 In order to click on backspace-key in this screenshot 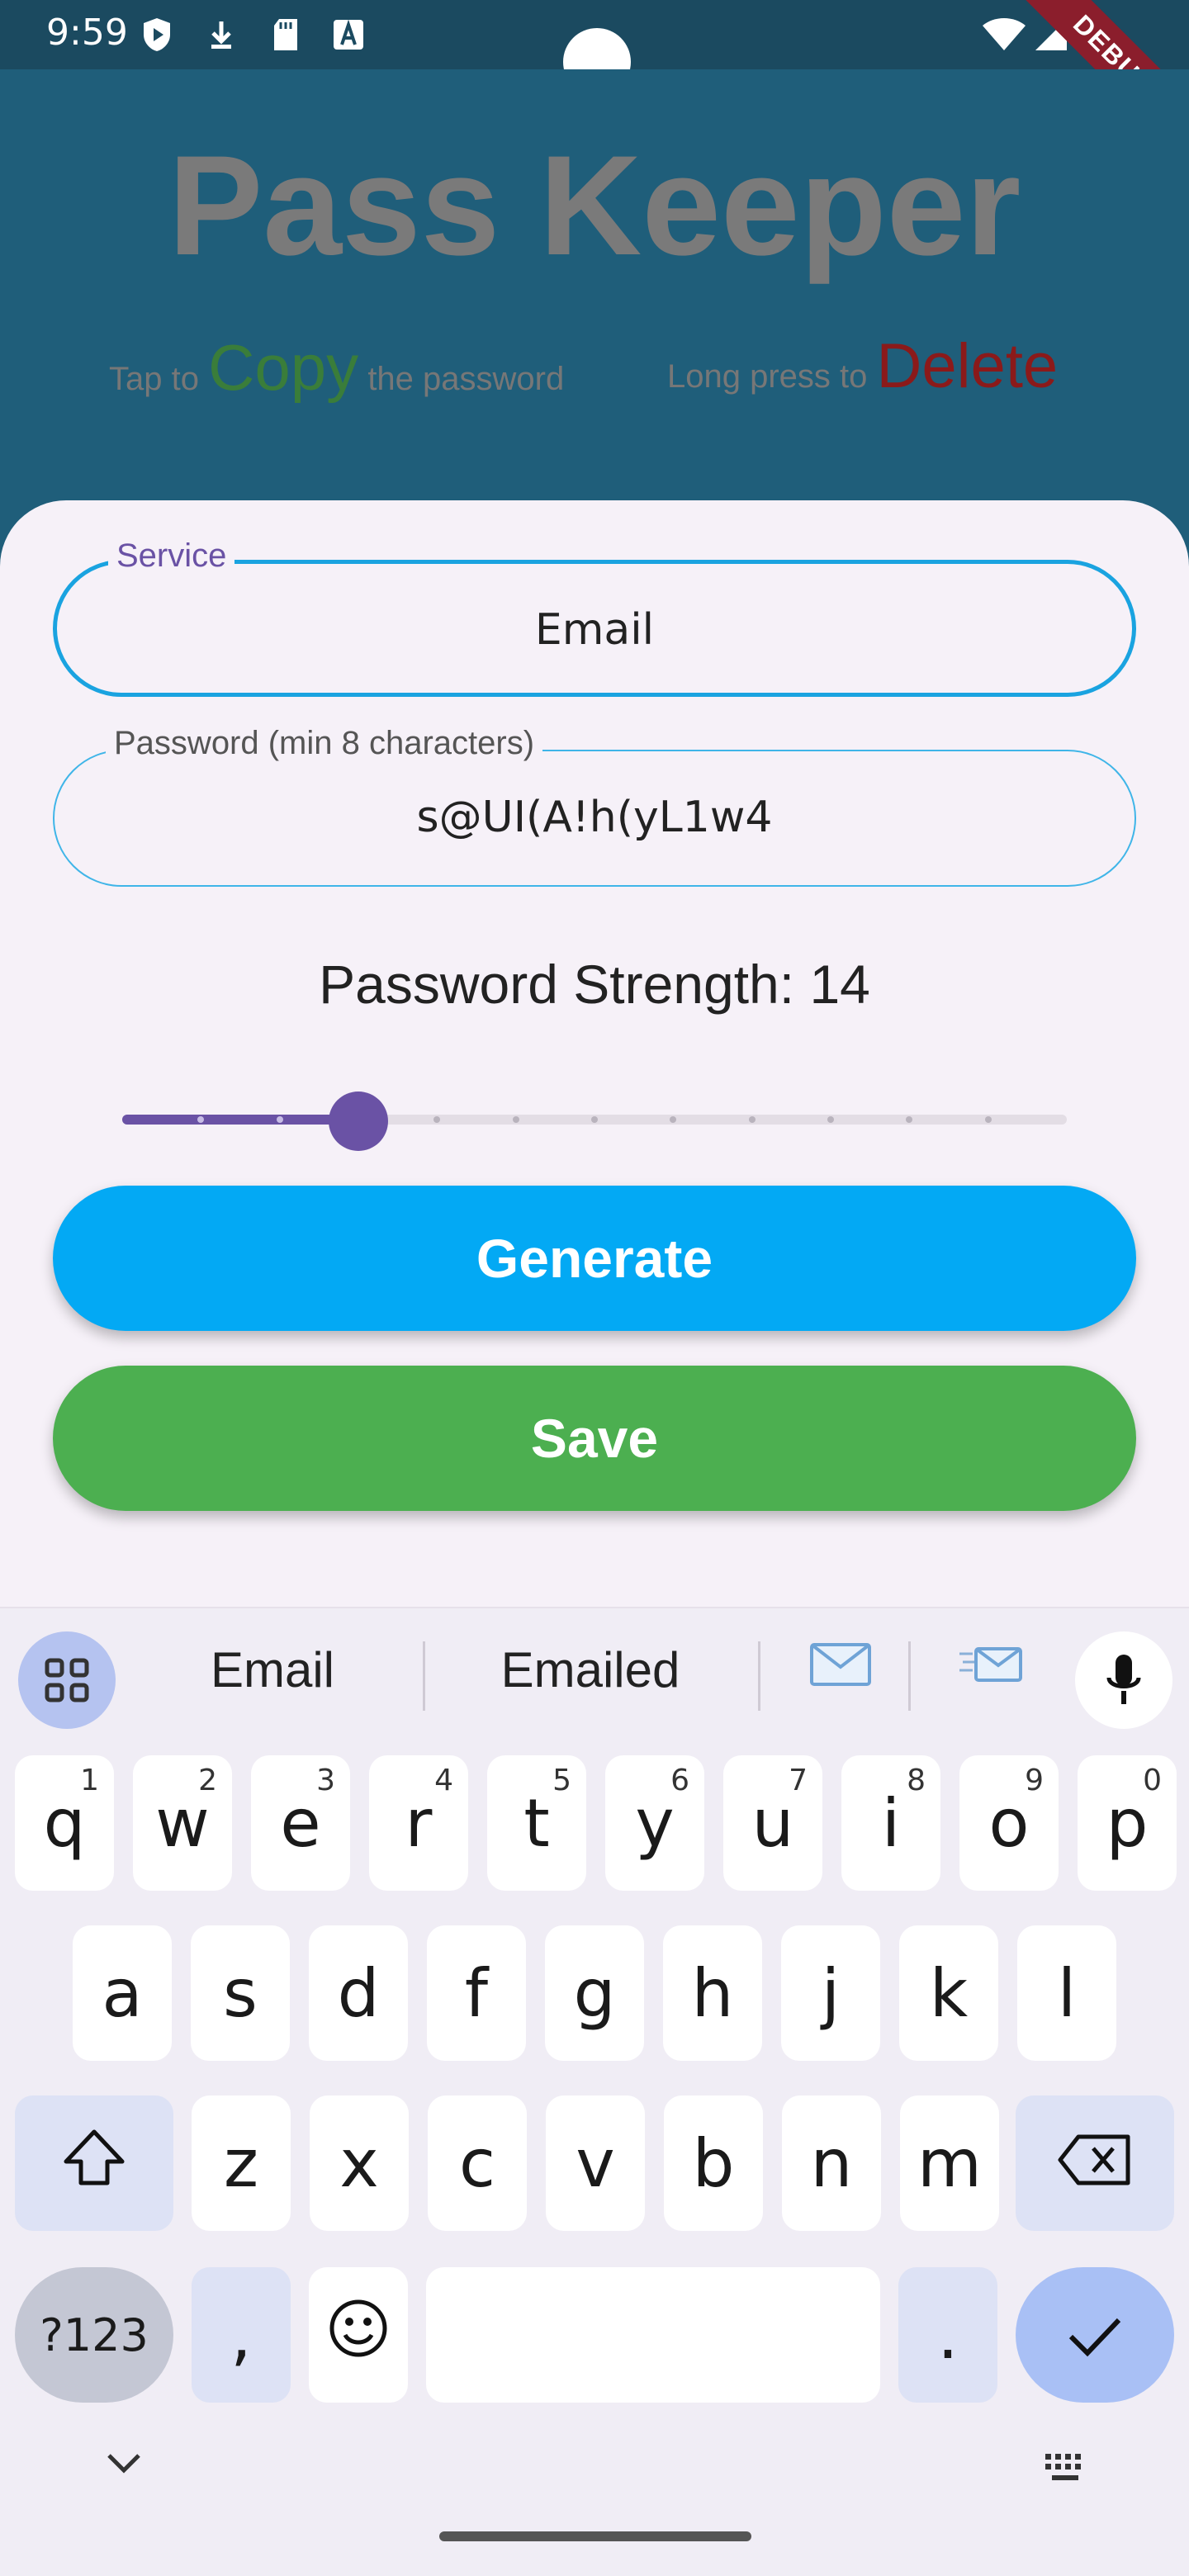, I will do `click(1095, 2163)`.